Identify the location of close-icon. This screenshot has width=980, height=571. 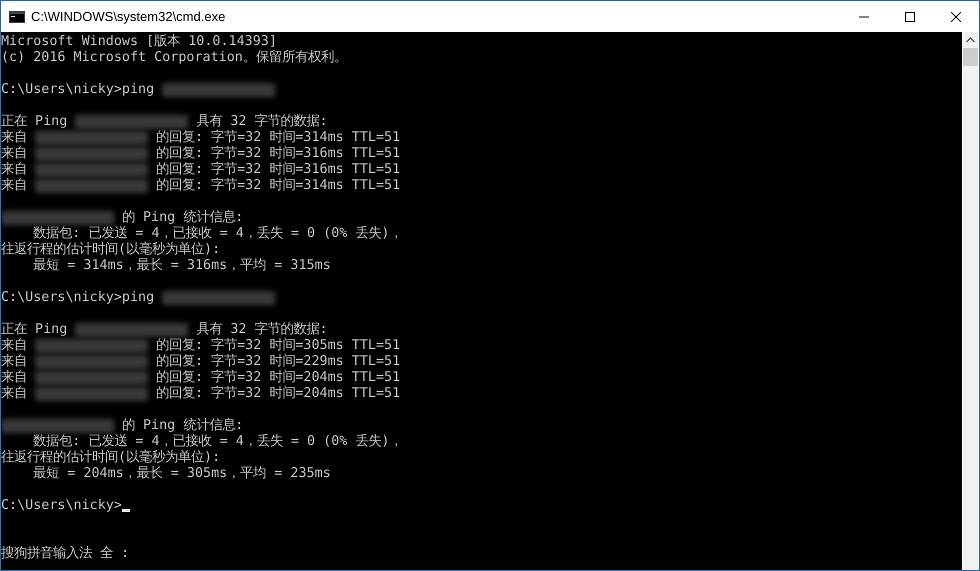
(956, 17).